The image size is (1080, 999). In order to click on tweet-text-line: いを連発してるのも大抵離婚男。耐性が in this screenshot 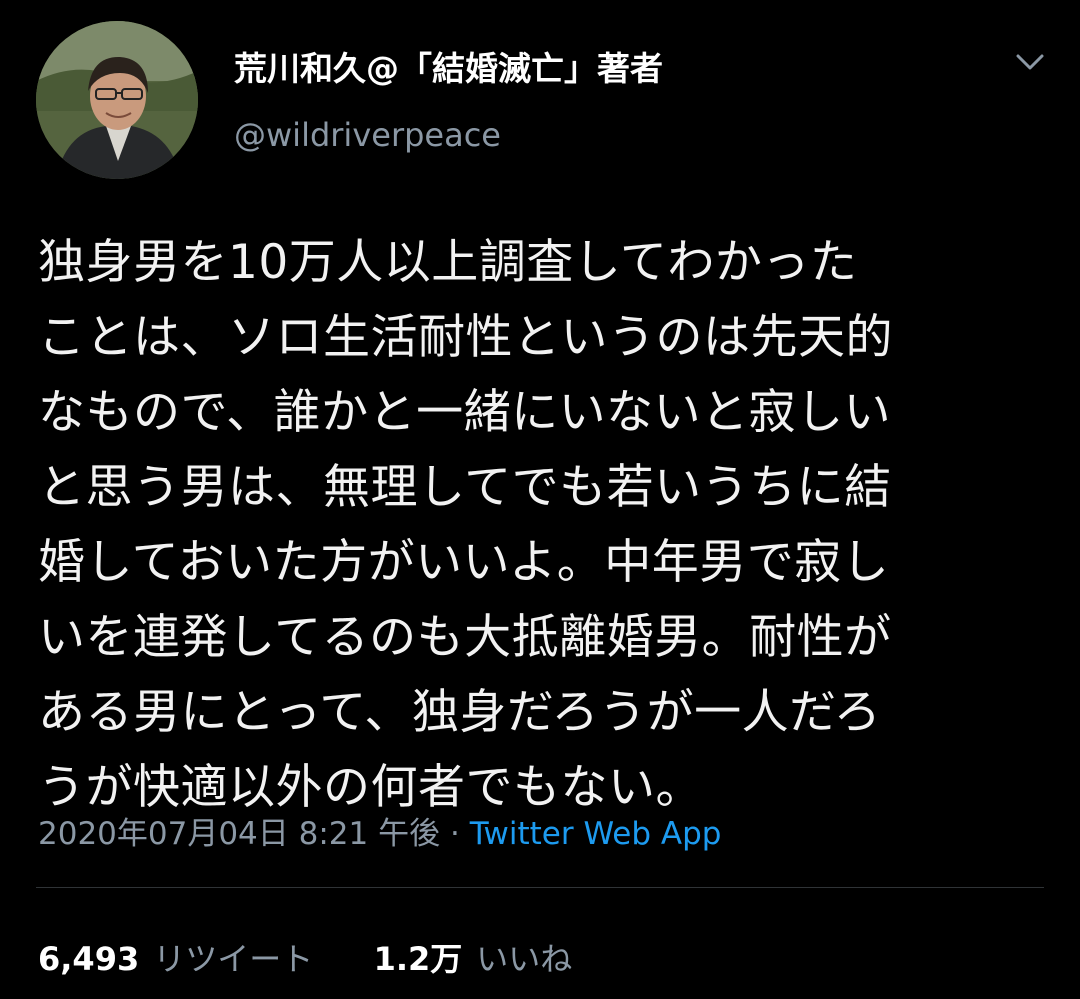, I will do `click(465, 637)`.